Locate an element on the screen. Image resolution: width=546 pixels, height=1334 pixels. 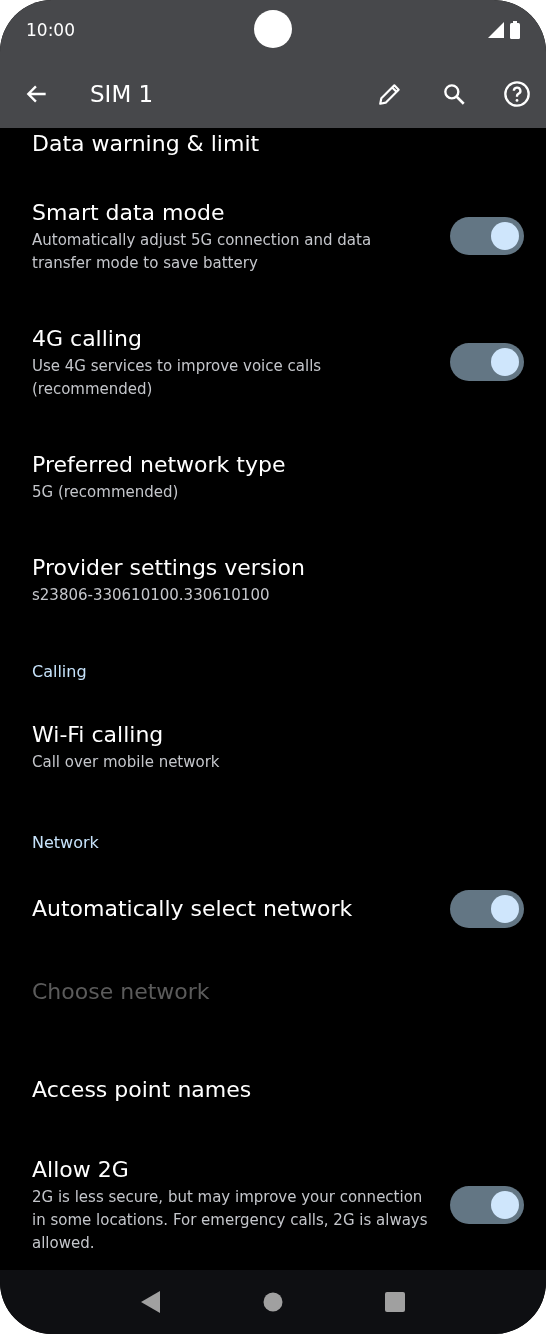
battery-icon is located at coordinates (515, 30).